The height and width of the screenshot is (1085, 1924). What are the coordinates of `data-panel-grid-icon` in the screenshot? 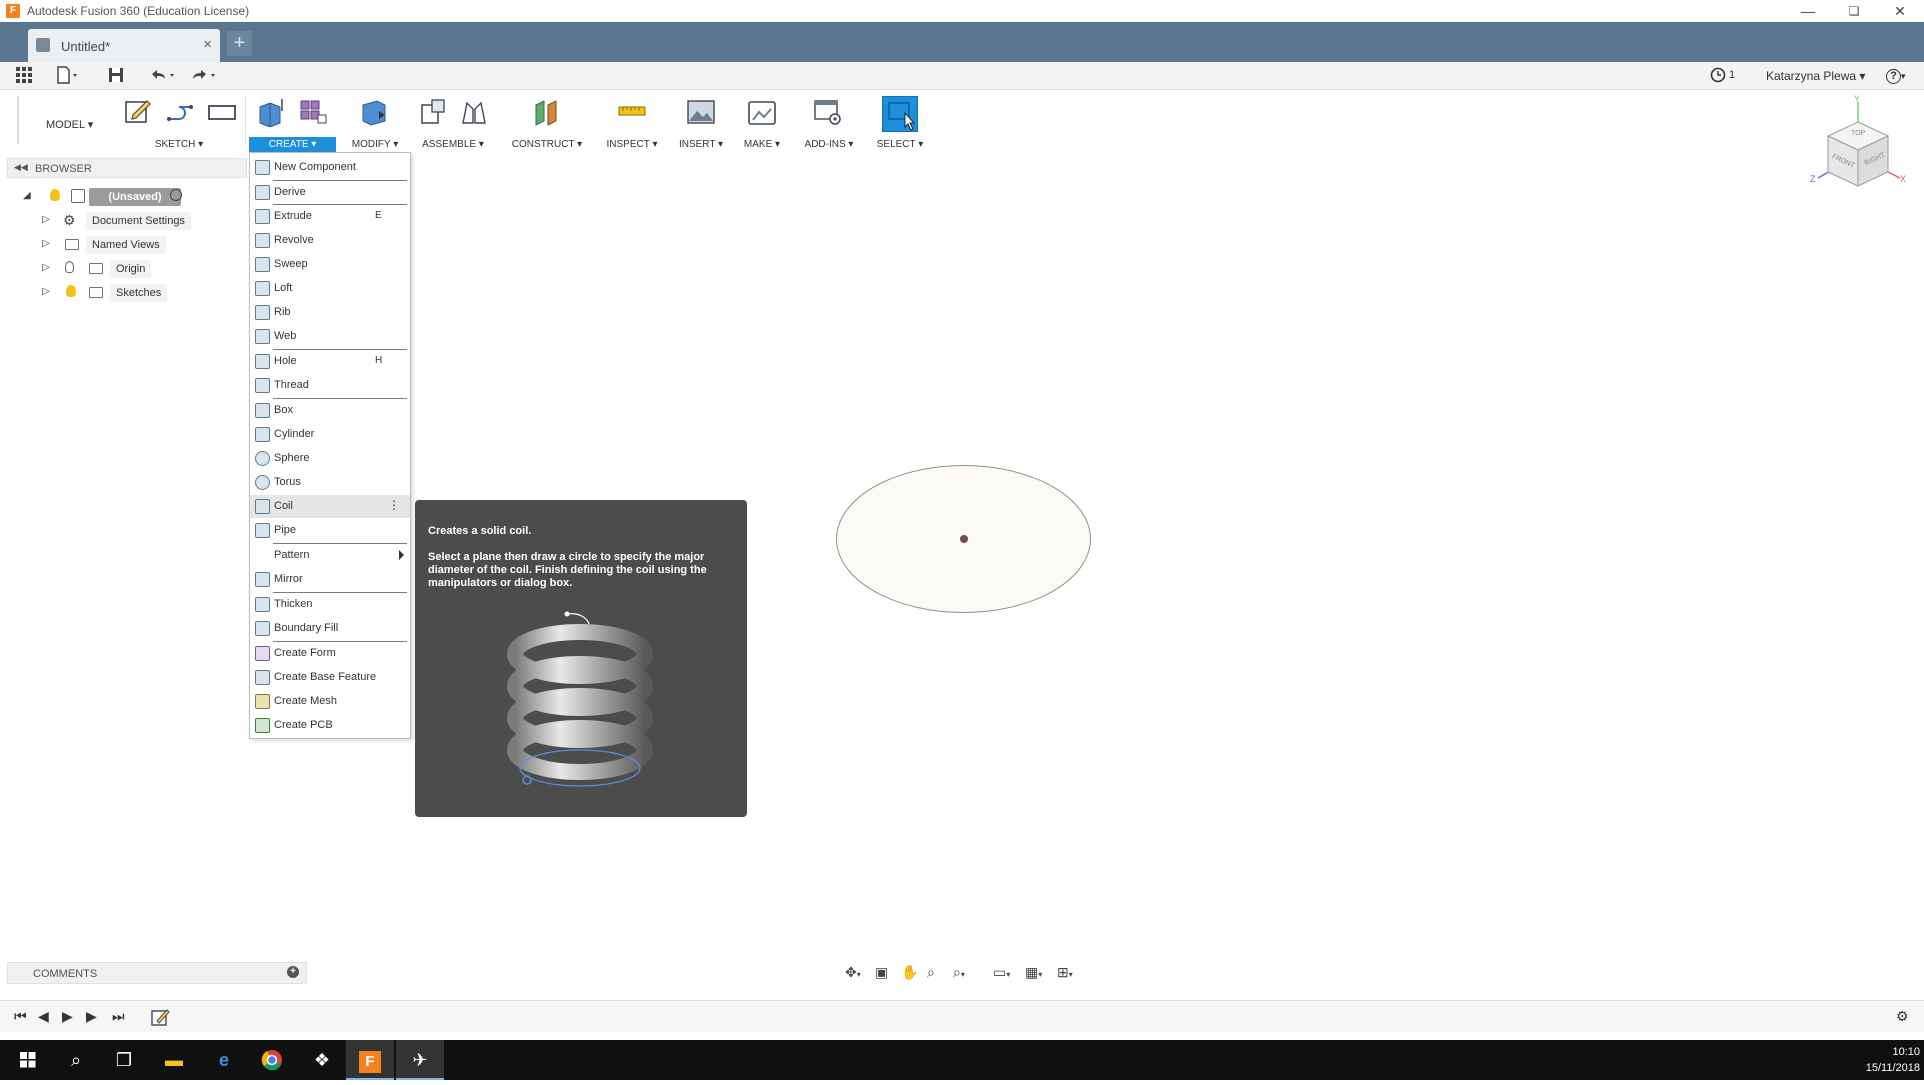 It's located at (25, 76).